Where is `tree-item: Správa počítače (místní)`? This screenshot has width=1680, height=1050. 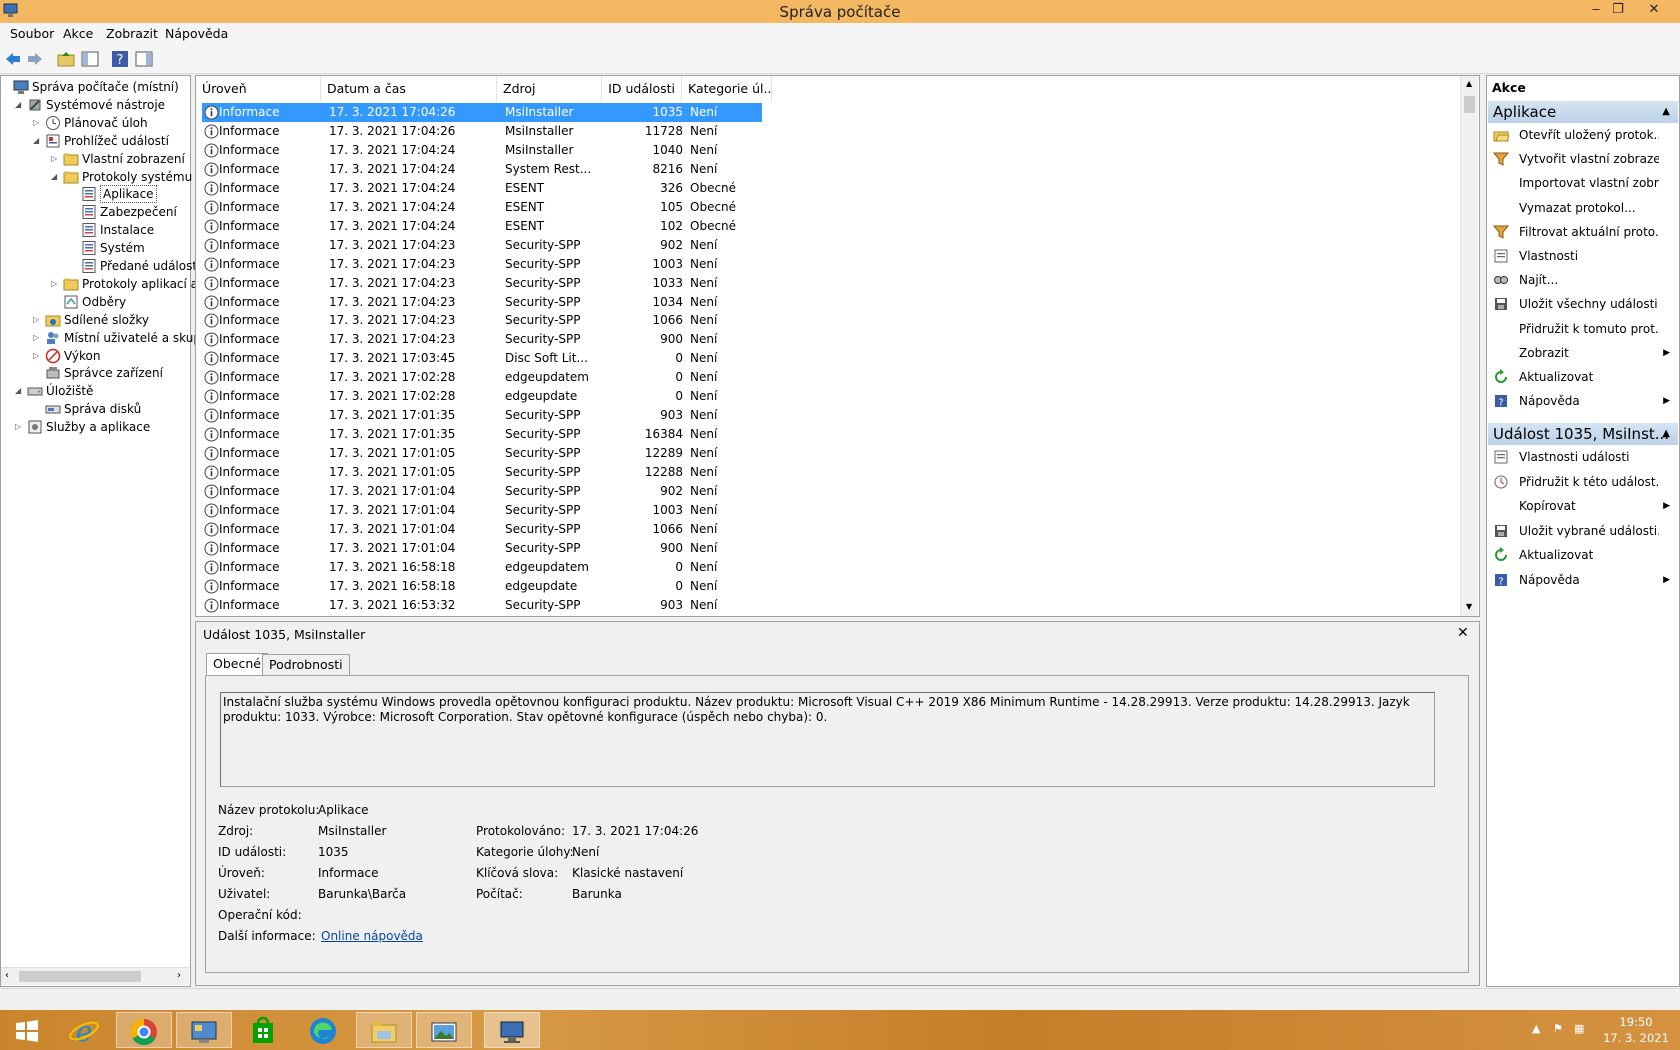 tree-item: Správa počítače (místní) is located at coordinates (95, 87).